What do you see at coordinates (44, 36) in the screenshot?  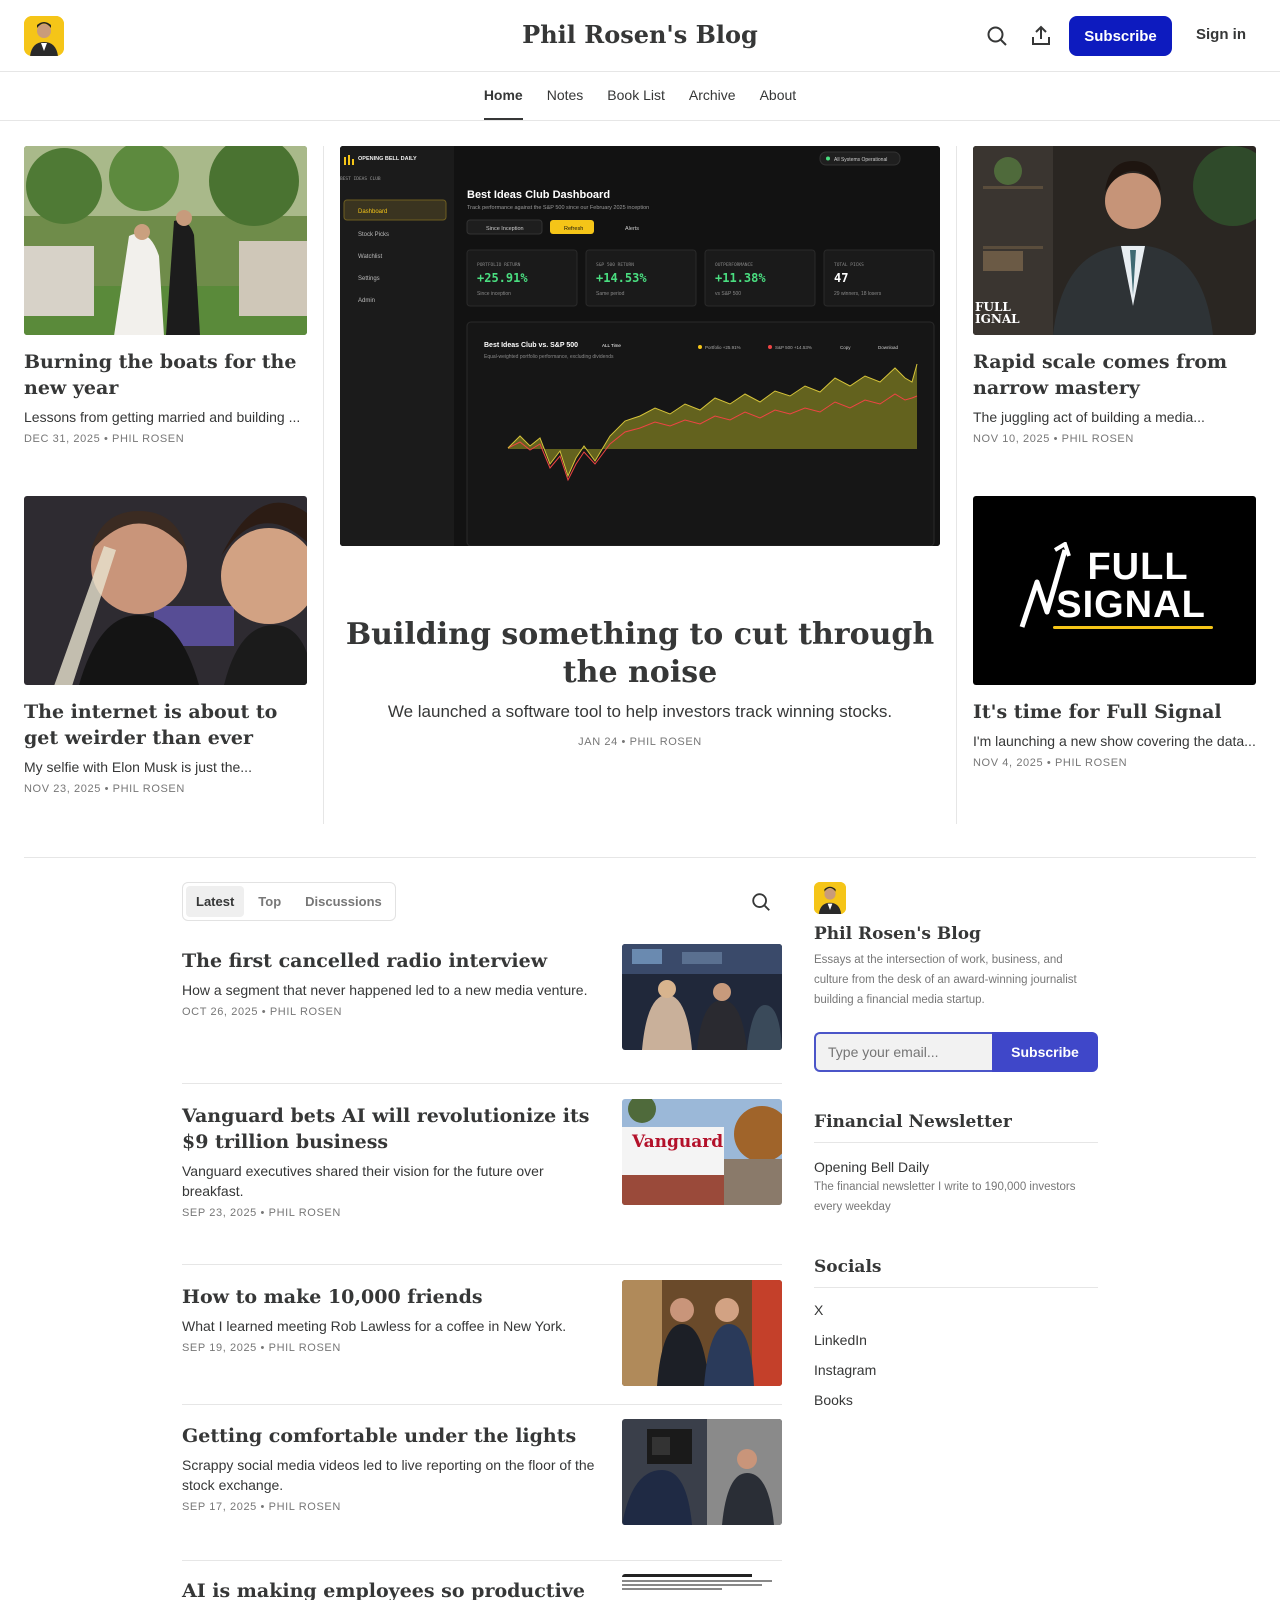 I see `site-logo` at bounding box center [44, 36].